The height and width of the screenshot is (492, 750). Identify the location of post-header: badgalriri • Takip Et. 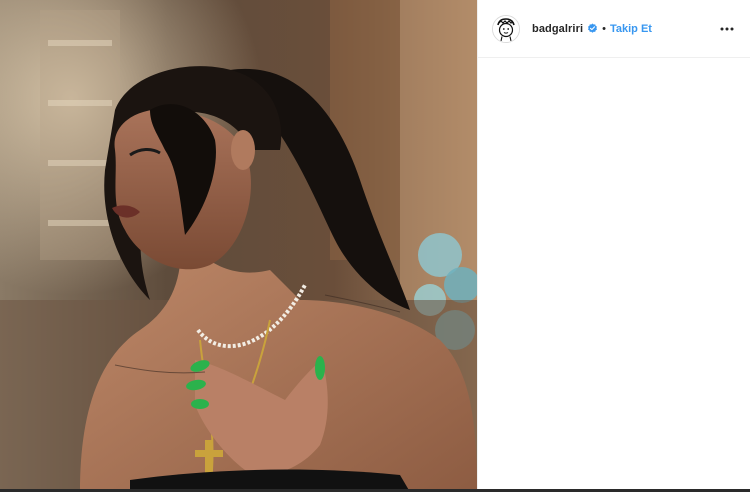
(614, 29).